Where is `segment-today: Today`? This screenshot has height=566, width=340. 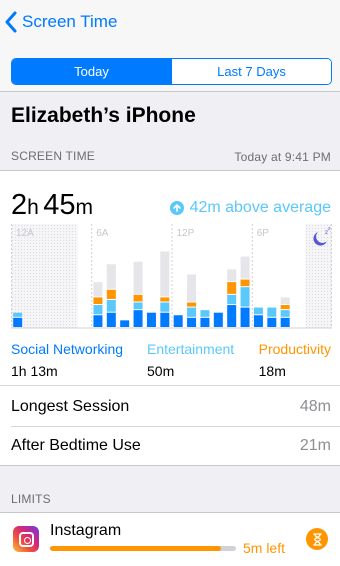 segment-today: Today is located at coordinates (91, 71).